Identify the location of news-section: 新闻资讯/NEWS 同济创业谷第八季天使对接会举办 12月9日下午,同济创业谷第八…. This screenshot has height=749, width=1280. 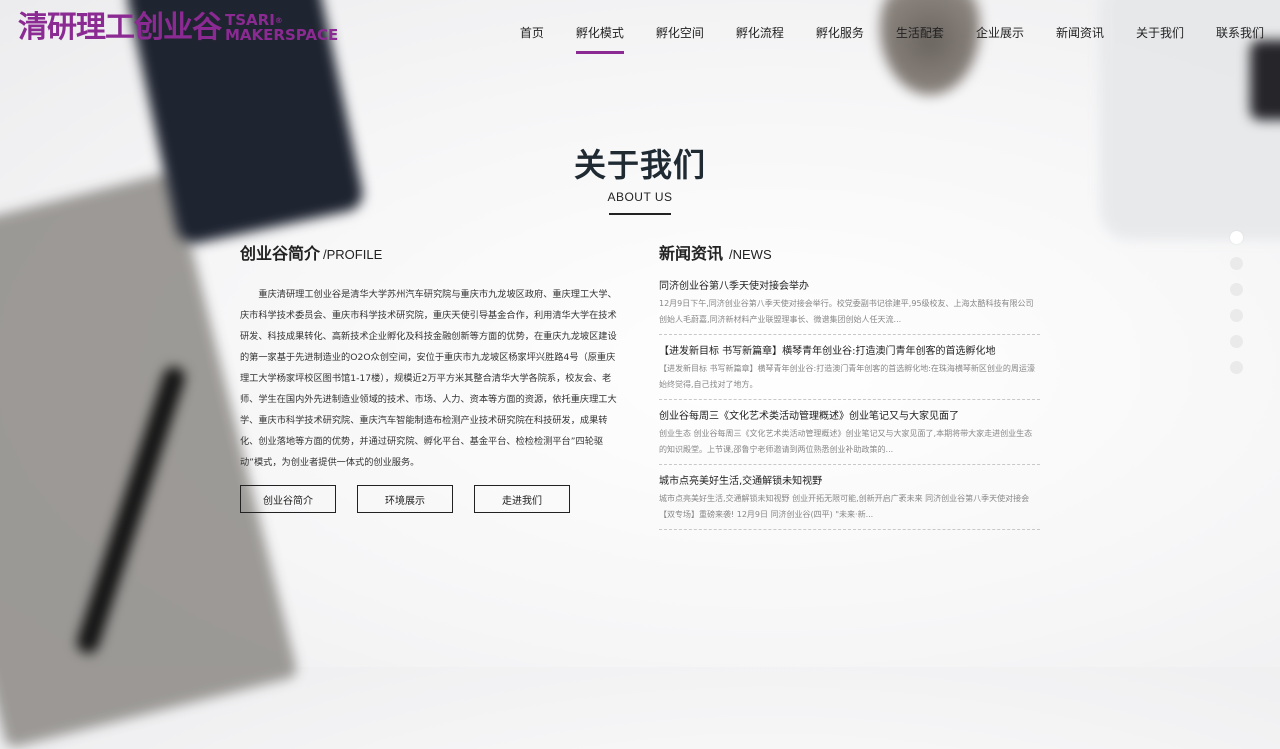
(849, 389).